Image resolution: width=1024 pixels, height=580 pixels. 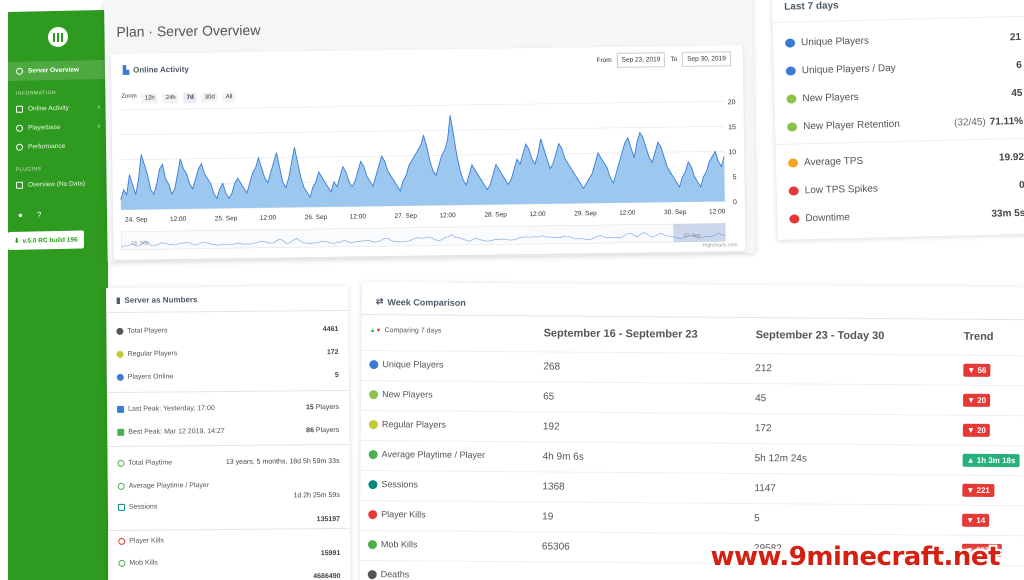 I want to click on chart-icon, so click(x=19, y=109).